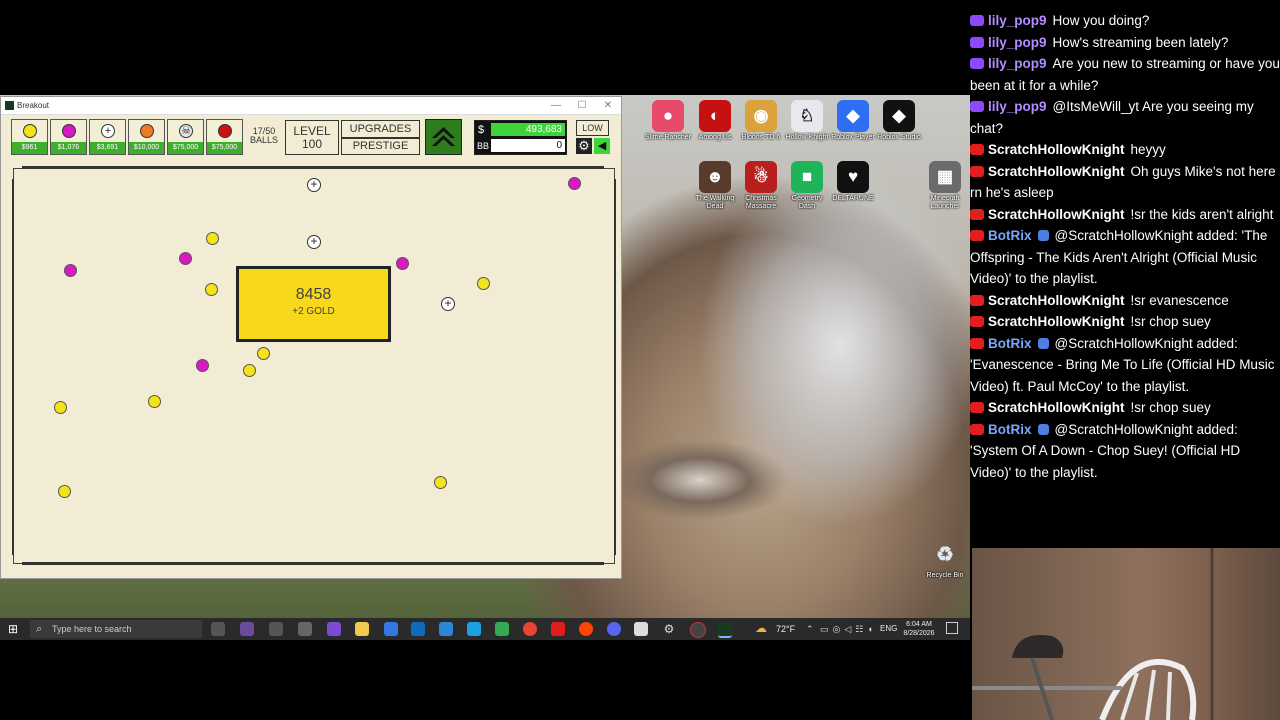  Describe the element at coordinates (146, 137) in the screenshot. I see `buy-cannon-ball-button: $10,000` at that location.